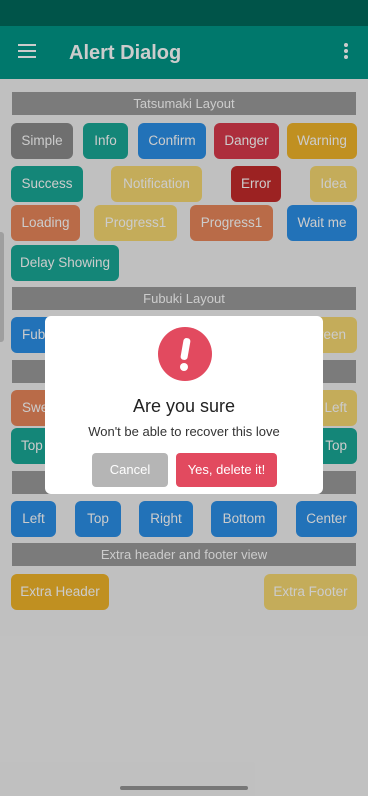 The height and width of the screenshot is (796, 368). What do you see at coordinates (185, 354) in the screenshot?
I see `exclamation-icon` at bounding box center [185, 354].